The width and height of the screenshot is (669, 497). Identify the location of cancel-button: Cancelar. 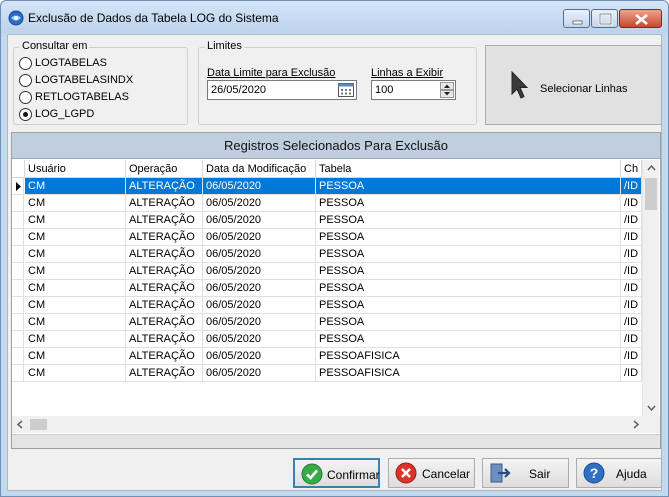
(431, 473).